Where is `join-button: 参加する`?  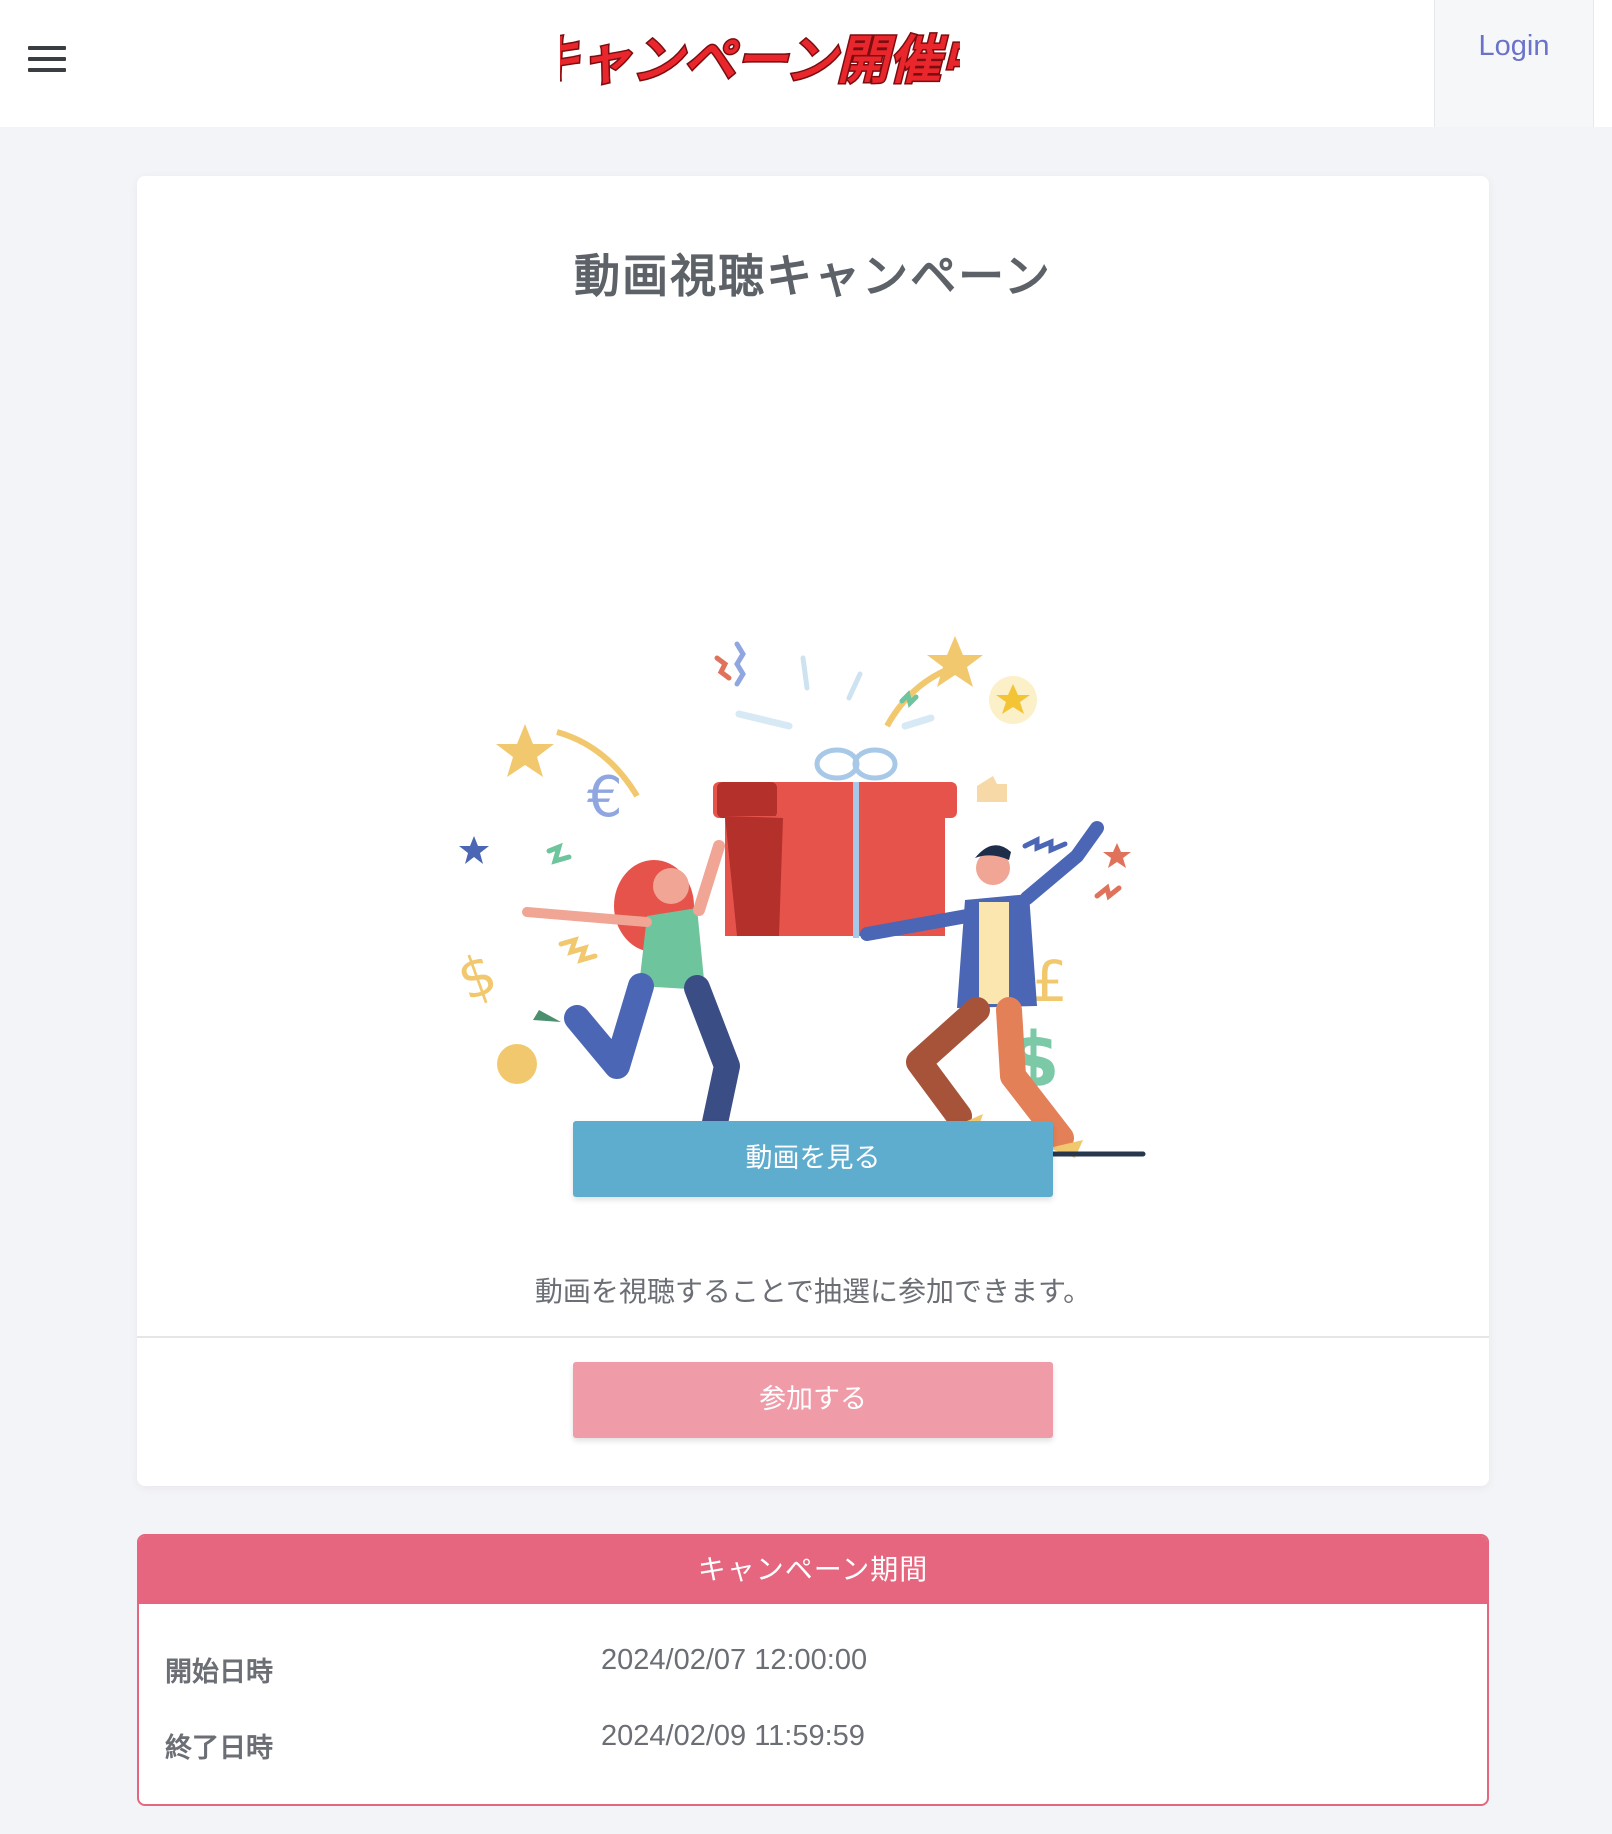 join-button: 参加する is located at coordinates (813, 1400).